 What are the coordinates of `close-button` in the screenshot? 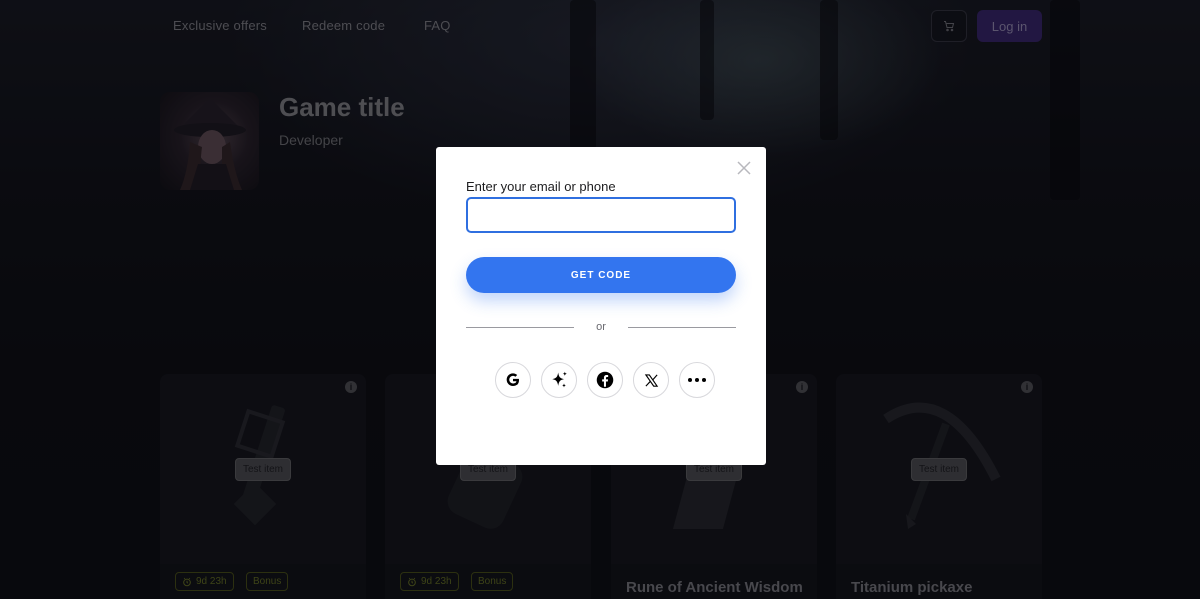 It's located at (744, 168).